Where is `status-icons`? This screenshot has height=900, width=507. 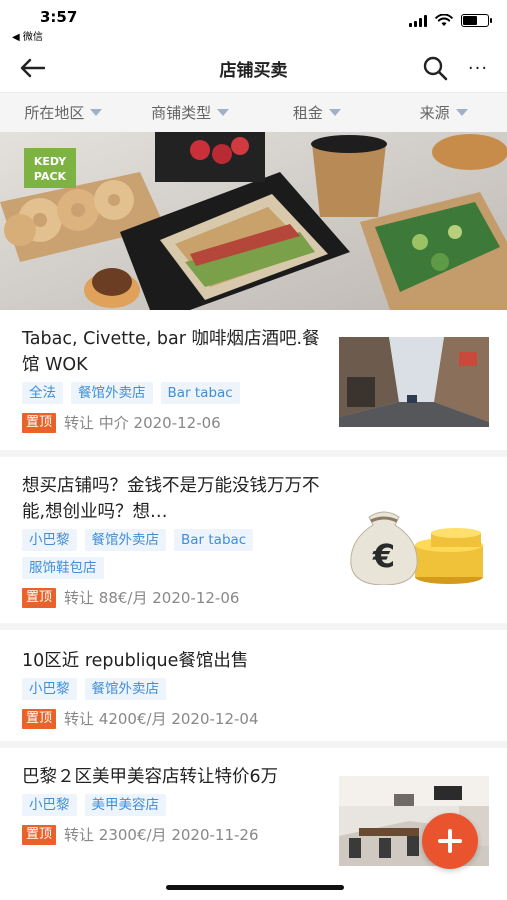
status-icons is located at coordinates (450, 20).